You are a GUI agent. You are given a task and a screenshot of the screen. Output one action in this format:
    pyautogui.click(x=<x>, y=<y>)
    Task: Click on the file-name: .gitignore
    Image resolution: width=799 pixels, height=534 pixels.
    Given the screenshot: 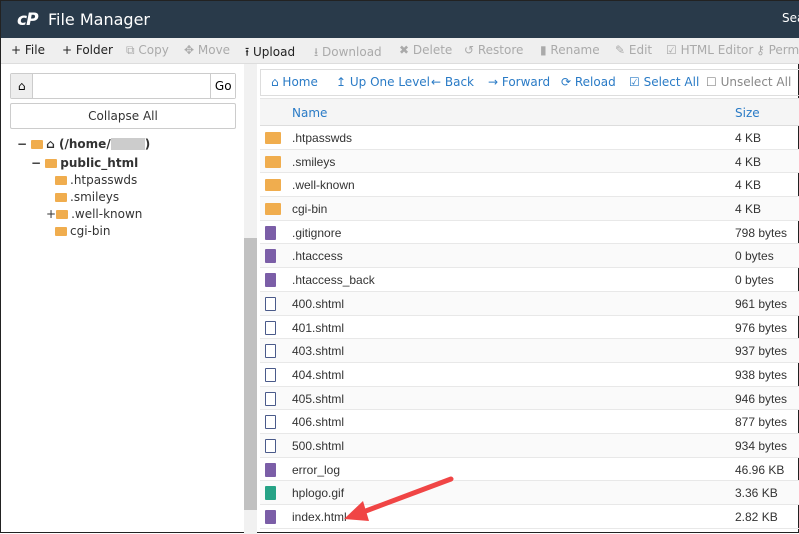 What is the action you would take?
    pyautogui.click(x=317, y=232)
    